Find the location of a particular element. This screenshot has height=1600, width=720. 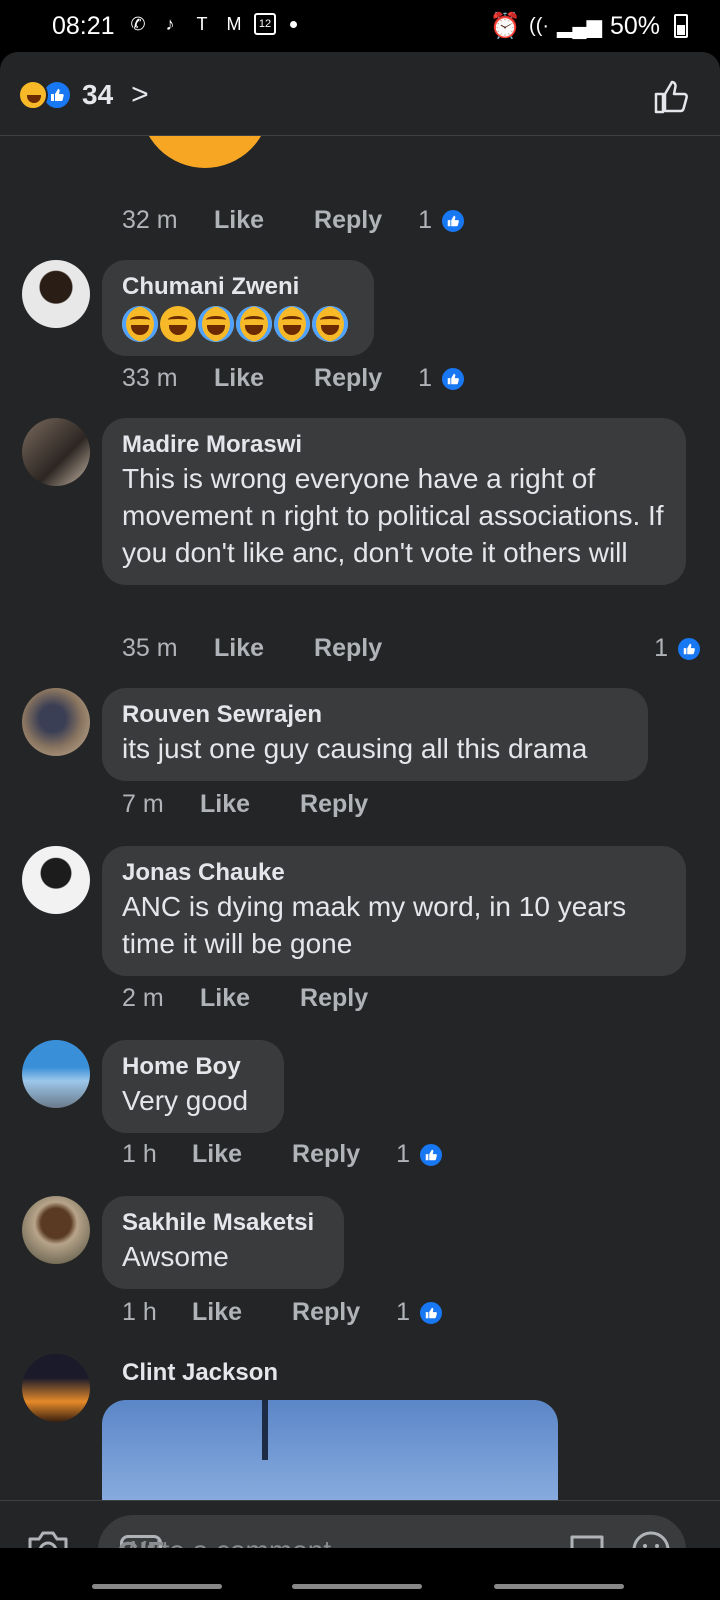

grinning-emoji-icon is located at coordinates (178, 324).